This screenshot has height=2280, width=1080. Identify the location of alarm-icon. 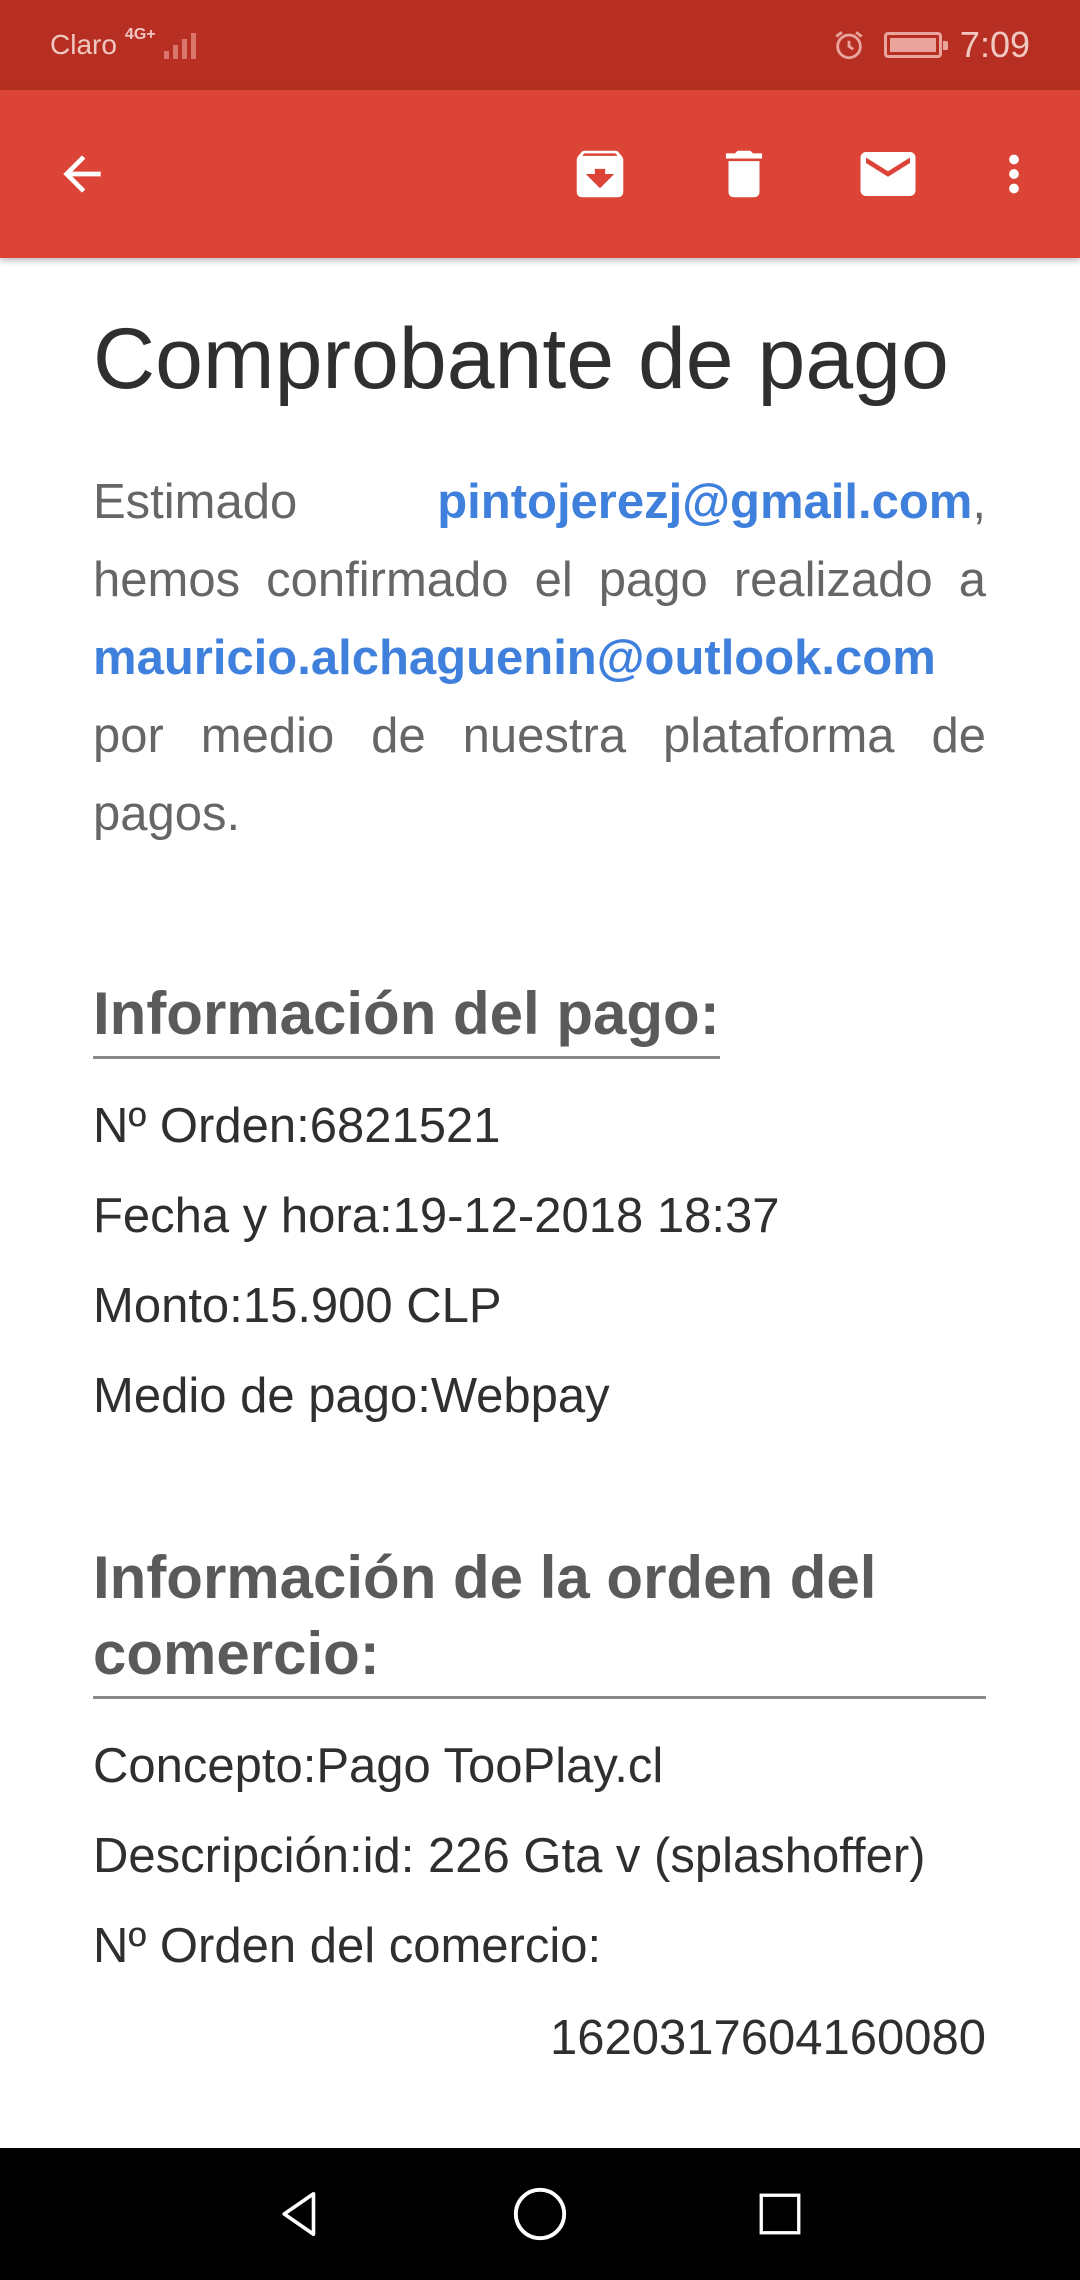
(849, 45).